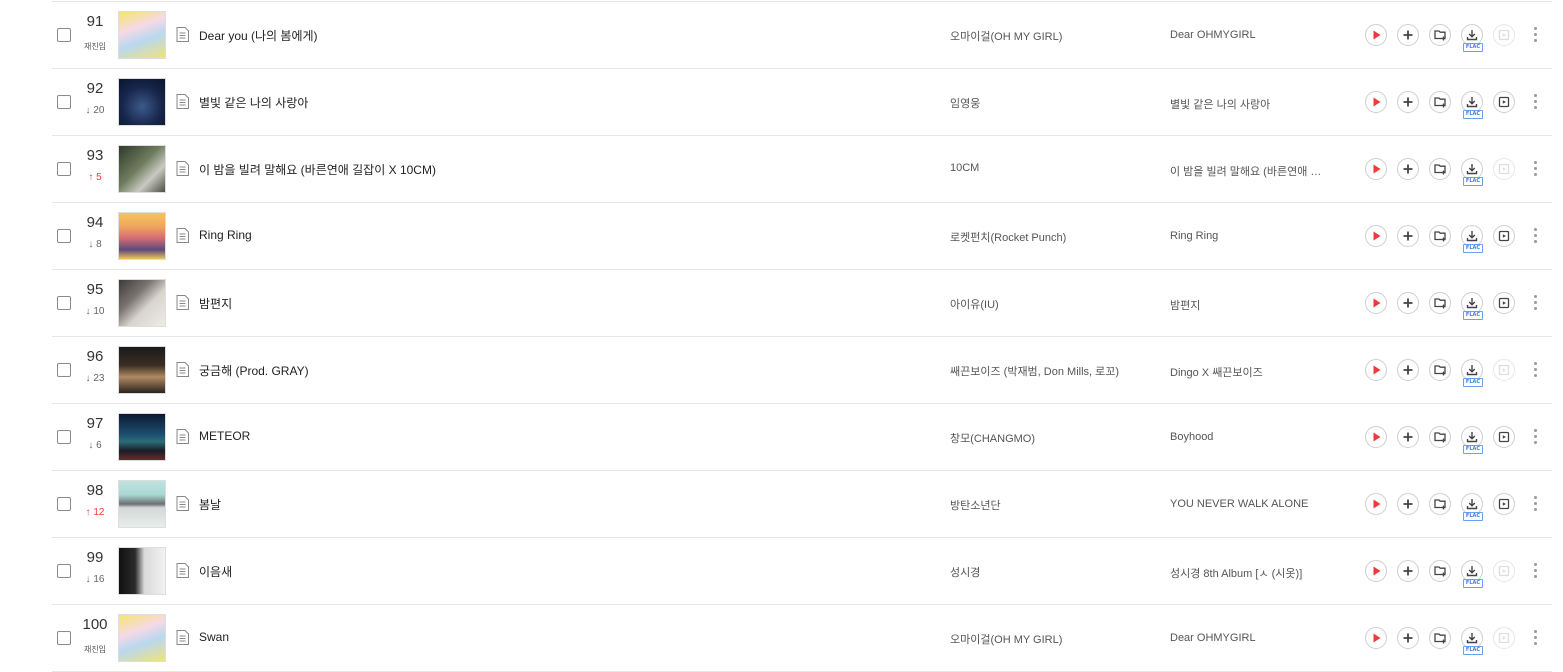 This screenshot has height=672, width=1563. What do you see at coordinates (1249, 236) in the screenshot?
I see `album-name: Ring Ring` at bounding box center [1249, 236].